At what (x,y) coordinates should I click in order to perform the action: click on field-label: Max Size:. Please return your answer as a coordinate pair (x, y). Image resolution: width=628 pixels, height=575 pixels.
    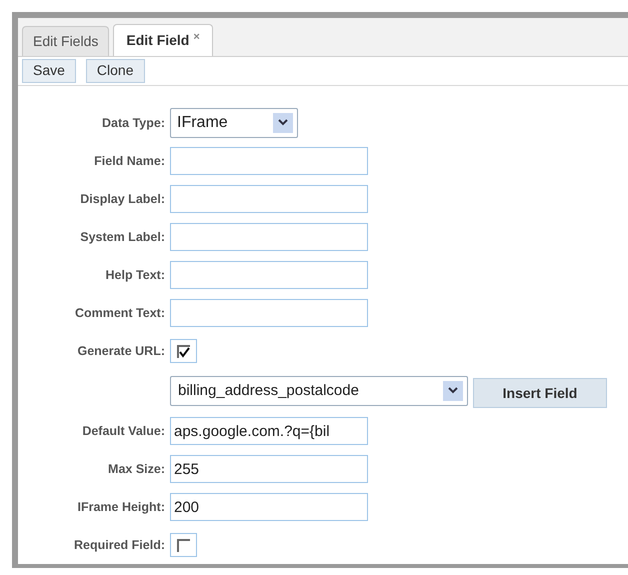
    Looking at the image, I should click on (136, 469).